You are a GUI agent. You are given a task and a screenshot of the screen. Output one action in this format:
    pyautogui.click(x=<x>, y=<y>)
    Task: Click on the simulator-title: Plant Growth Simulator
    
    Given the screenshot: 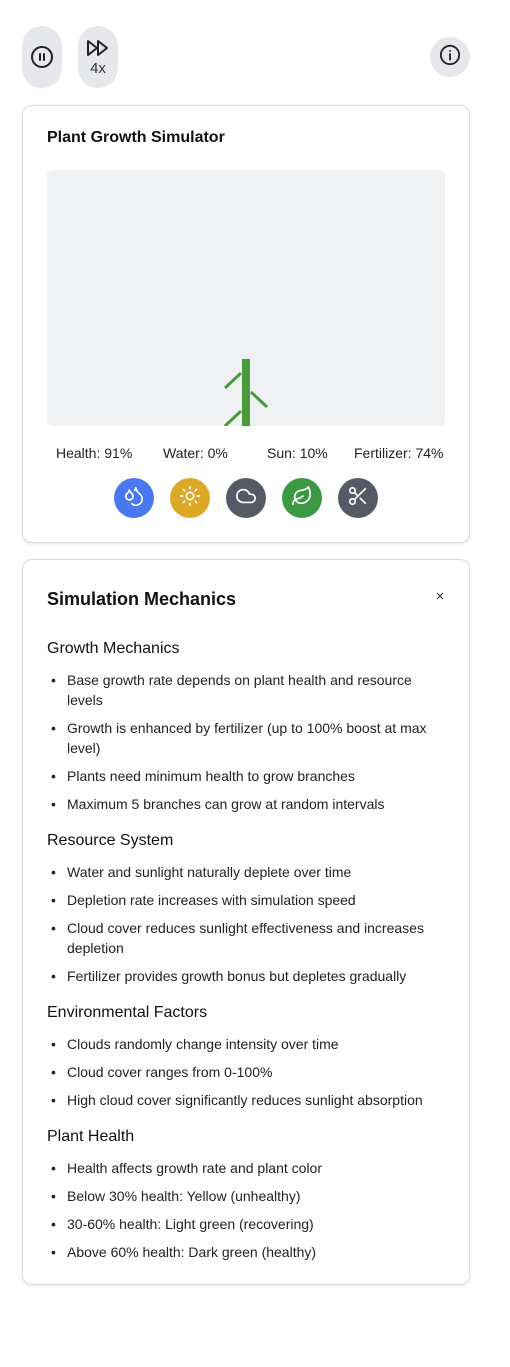 What is the action you would take?
    pyautogui.click(x=136, y=137)
    